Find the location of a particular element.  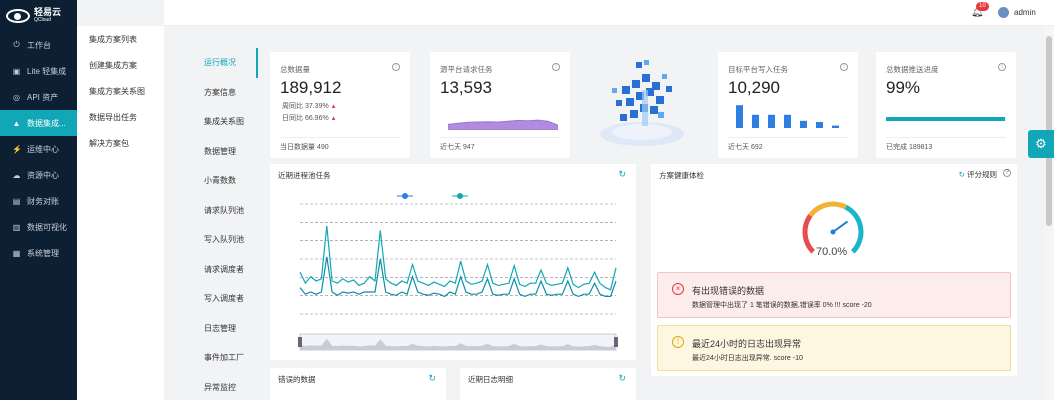

alert-title: 最近24小时的日志出现异常 is located at coordinates (747, 344).